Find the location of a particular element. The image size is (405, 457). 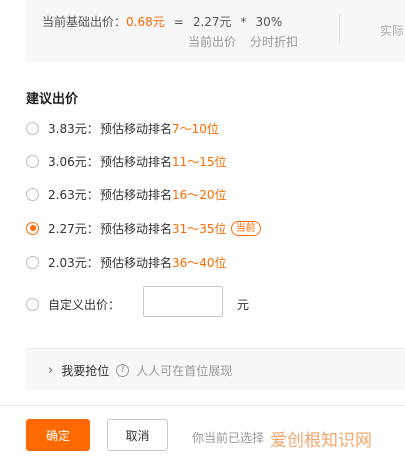

bid-formula: 当前基础出价：0.68元 = 2.27元 * 30% is located at coordinates (162, 21).